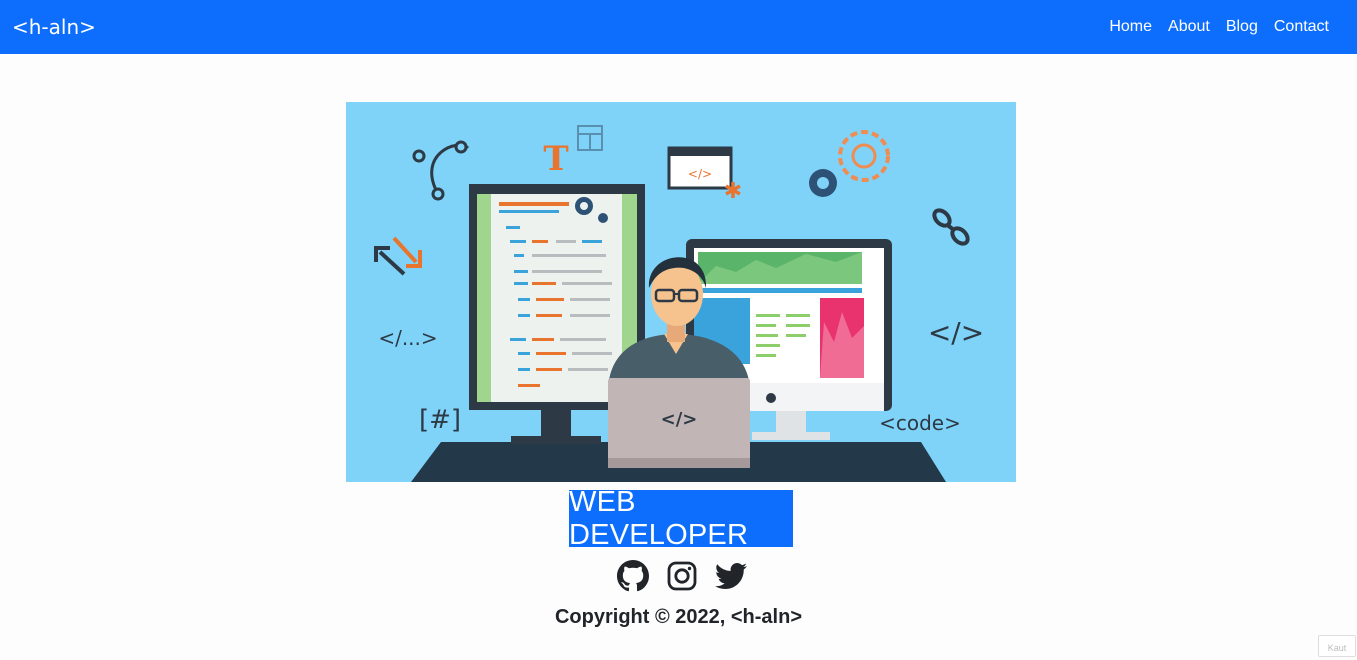  Describe the element at coordinates (678, 27) in the screenshot. I see `navbar: <h-aln> Home About Blog Contact` at that location.